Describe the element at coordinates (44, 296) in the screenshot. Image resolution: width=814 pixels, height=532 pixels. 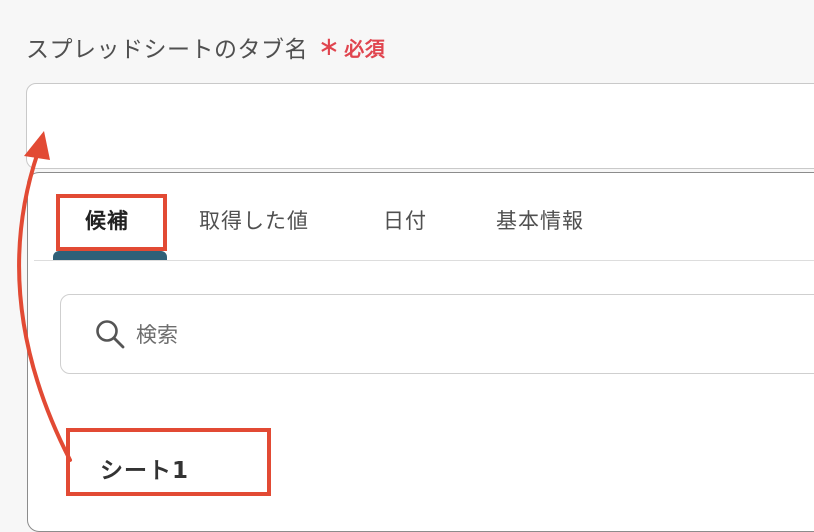
I see `annotation-arrow` at that location.